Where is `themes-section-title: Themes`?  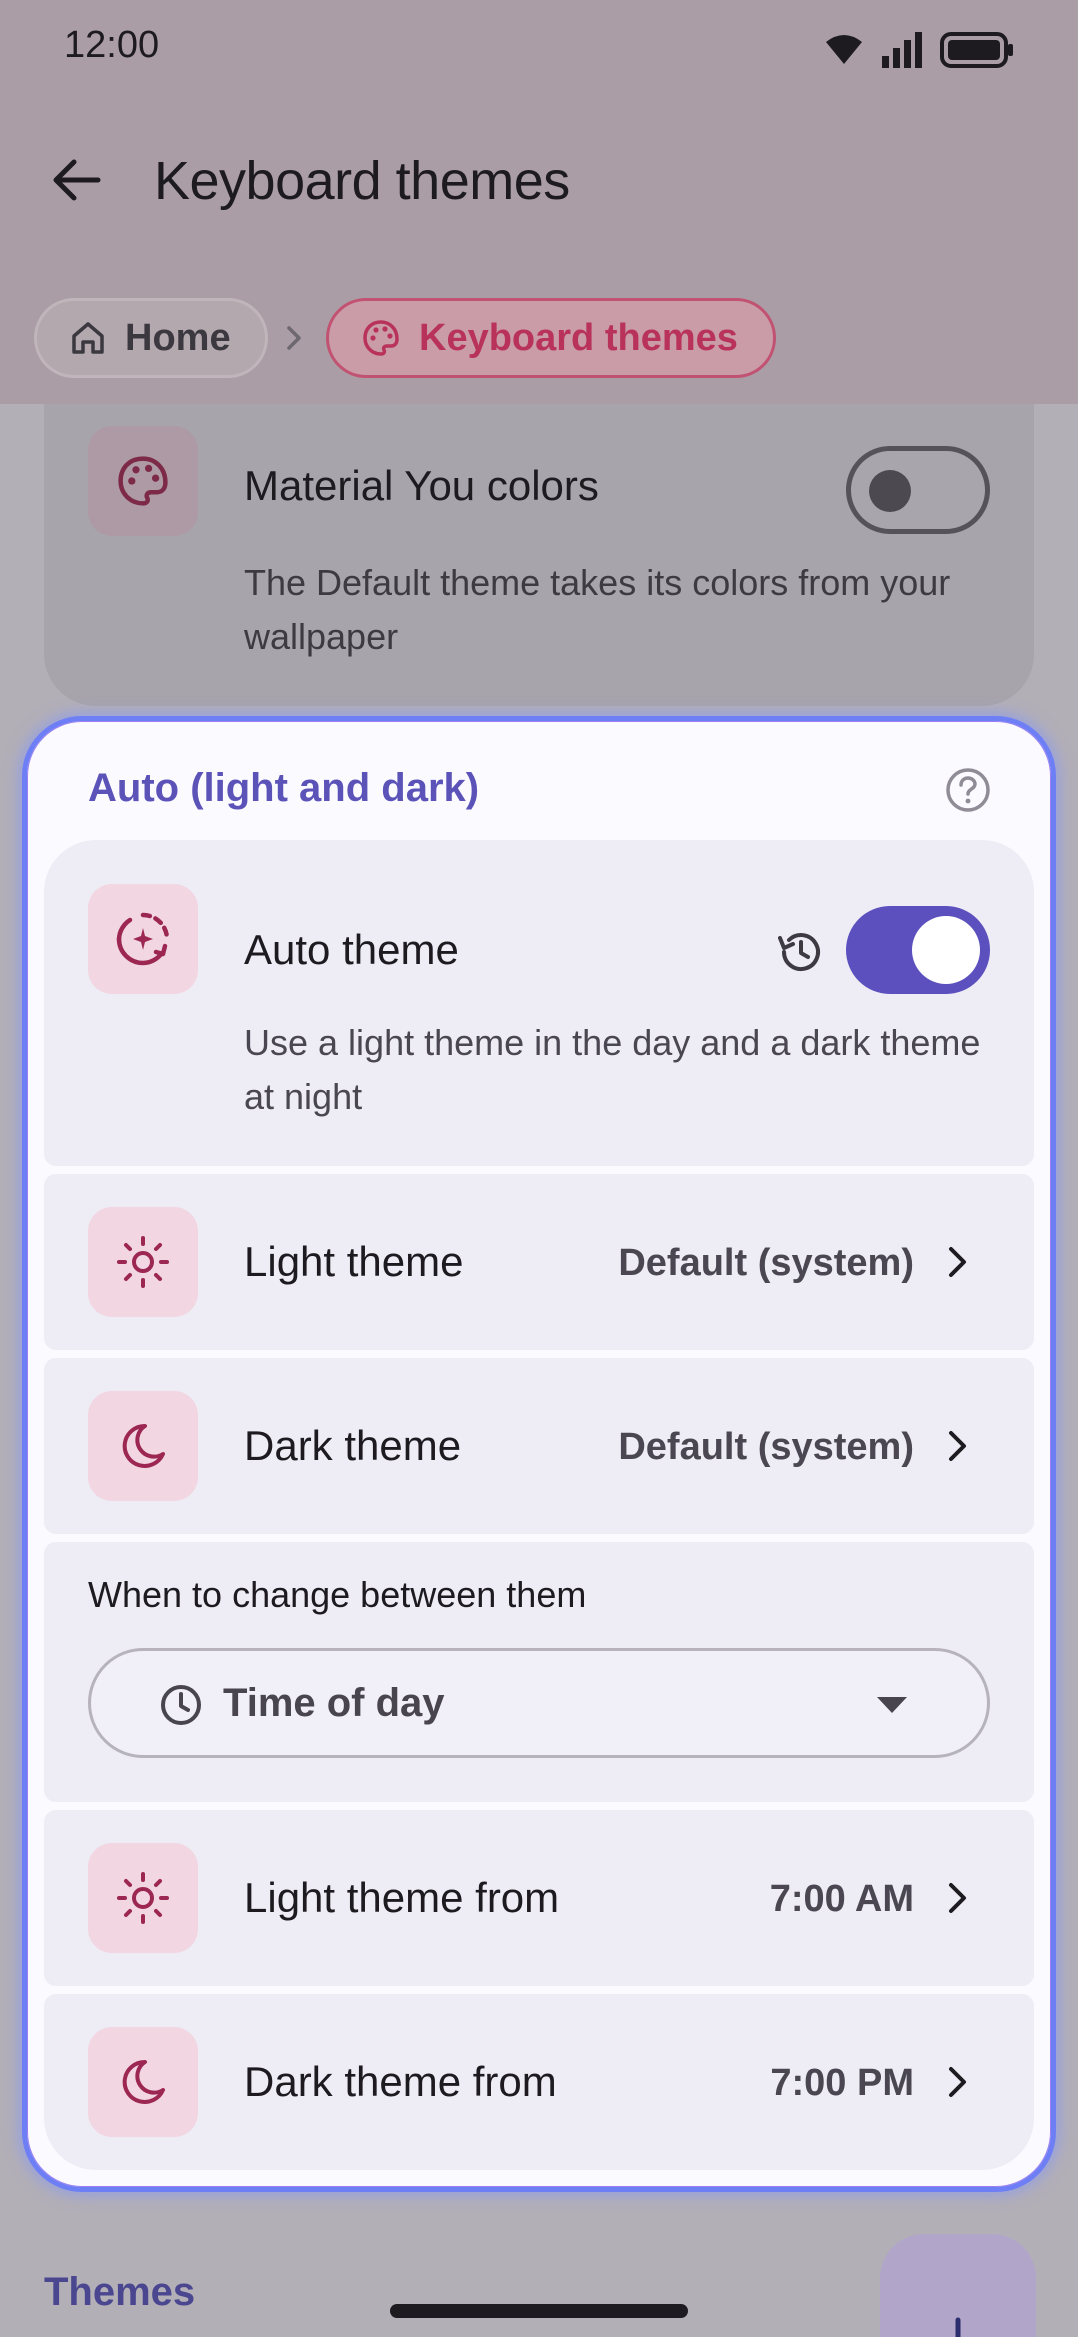
themes-section-title: Themes is located at coordinates (120, 2292).